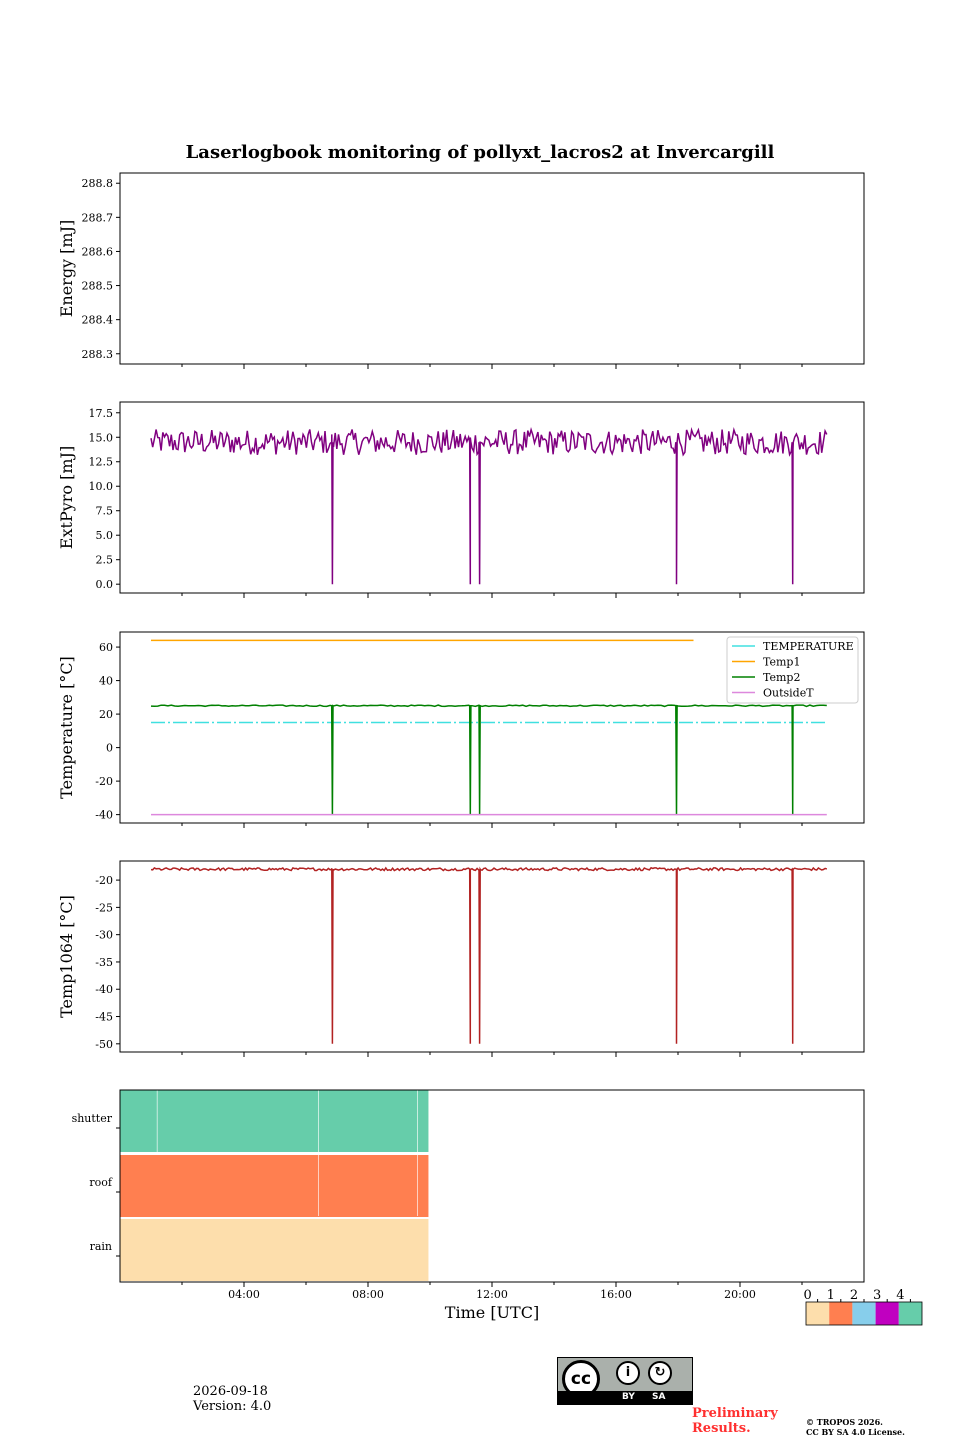 The width and height of the screenshot is (960, 1440). Describe the element at coordinates (807, 1295) in the screenshot. I see `colorbar-label: 0` at that location.